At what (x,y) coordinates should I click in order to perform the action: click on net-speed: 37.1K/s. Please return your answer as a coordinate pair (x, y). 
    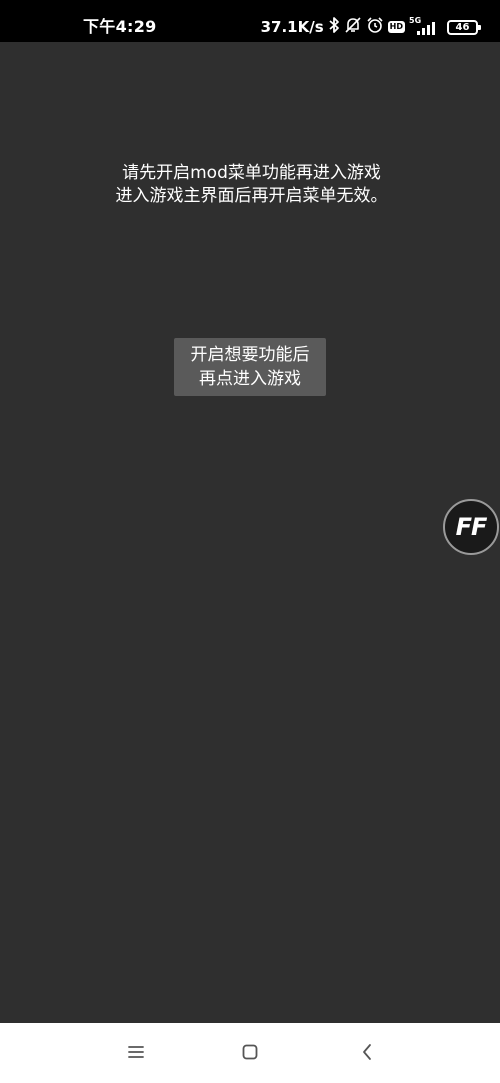
    Looking at the image, I should click on (292, 27).